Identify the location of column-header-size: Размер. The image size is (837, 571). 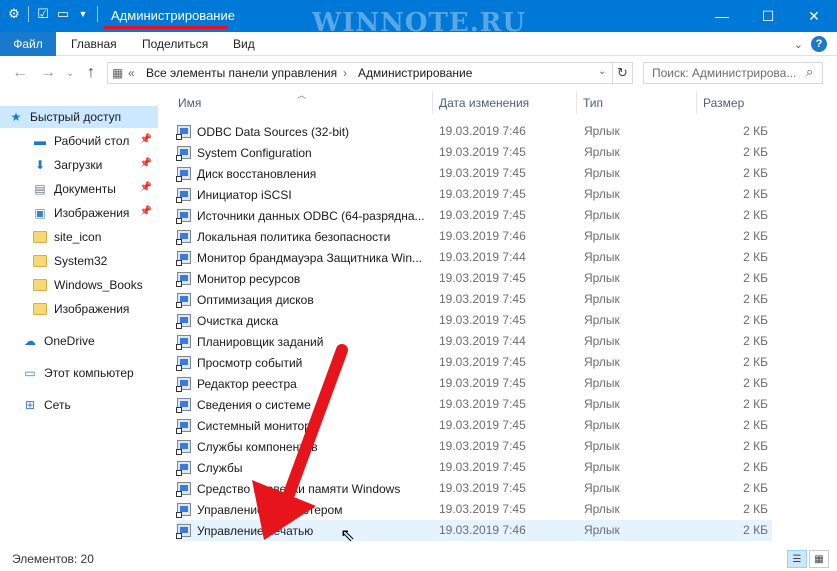
(723, 103).